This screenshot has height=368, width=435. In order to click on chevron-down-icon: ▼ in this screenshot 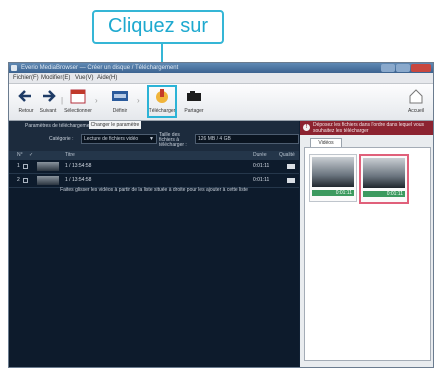, I will do `click(151, 139)`.